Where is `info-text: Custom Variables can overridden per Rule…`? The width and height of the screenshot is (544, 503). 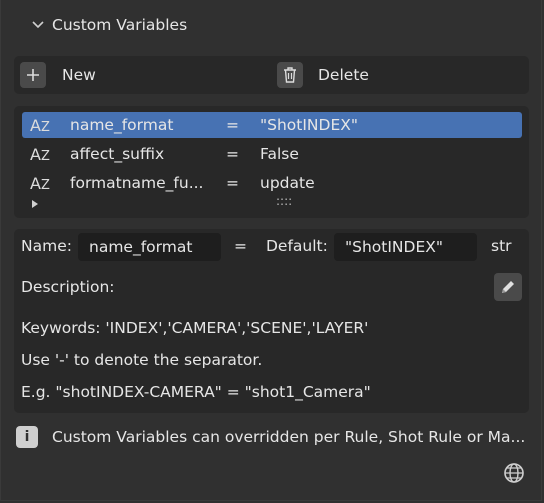
info-text: Custom Variables can overridden per Rule… is located at coordinates (289, 437).